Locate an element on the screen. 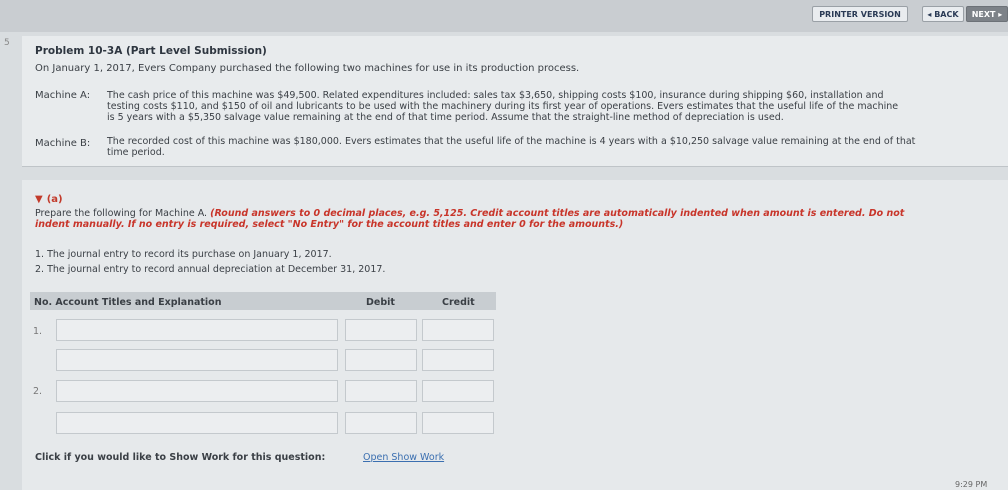 The height and width of the screenshot is (490, 1008). header-debit: Debit is located at coordinates (380, 302).